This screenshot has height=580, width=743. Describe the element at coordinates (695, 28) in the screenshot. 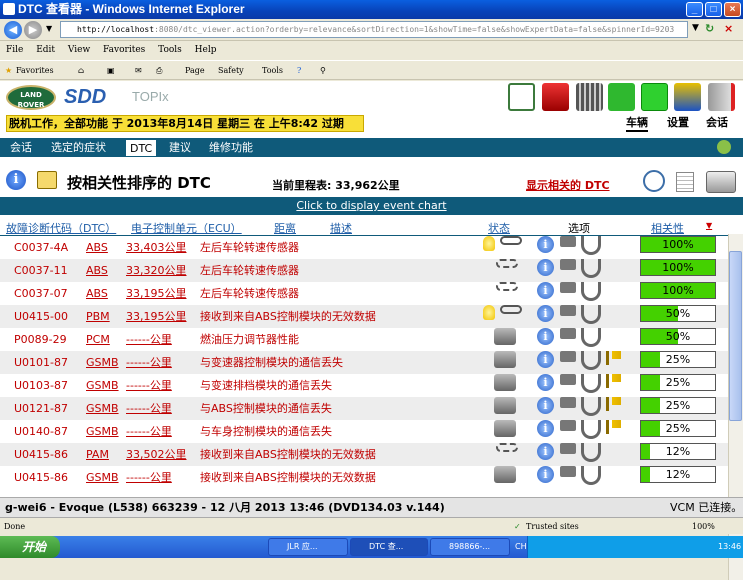

I see `address-dropdown-icon: ▼` at that location.